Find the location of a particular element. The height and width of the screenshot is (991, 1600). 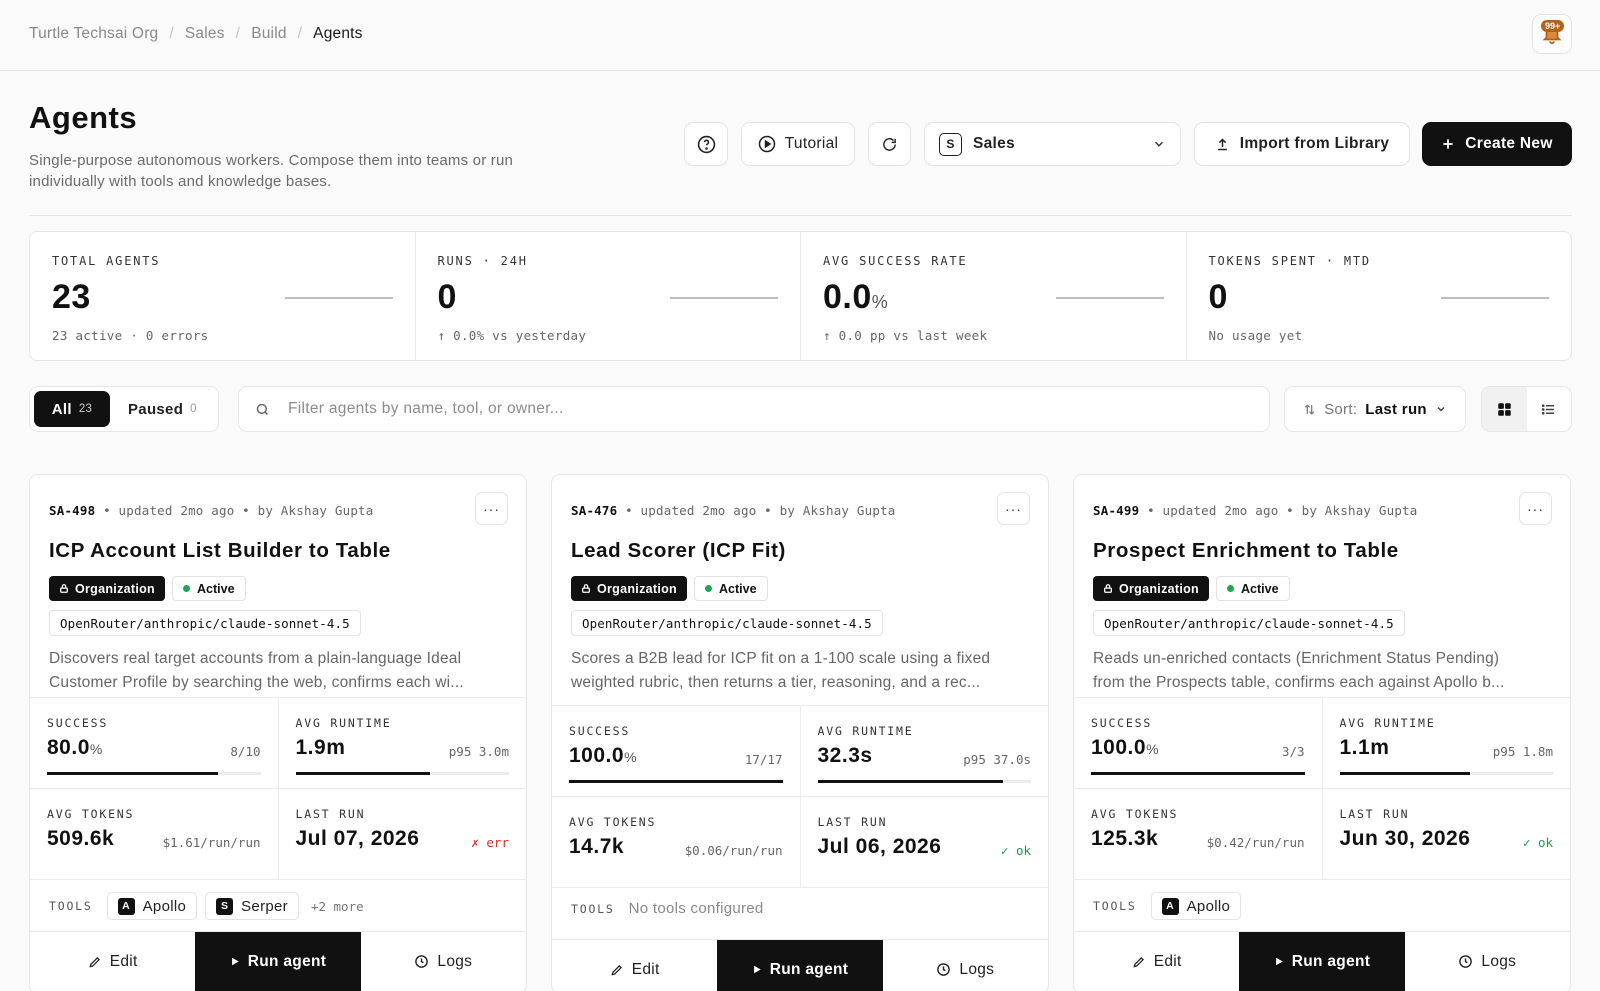

metric-avg-tokens: AVG TOKENS 509.6k $1.61/run/run is located at coordinates (154, 834).